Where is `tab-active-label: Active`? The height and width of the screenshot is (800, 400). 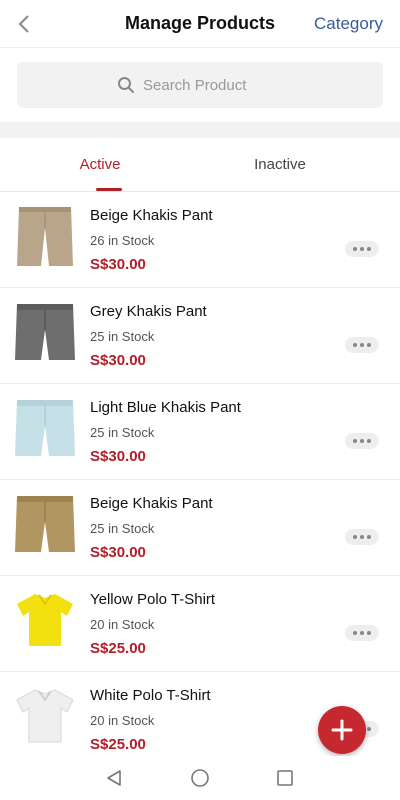 tab-active-label: Active is located at coordinates (100, 164).